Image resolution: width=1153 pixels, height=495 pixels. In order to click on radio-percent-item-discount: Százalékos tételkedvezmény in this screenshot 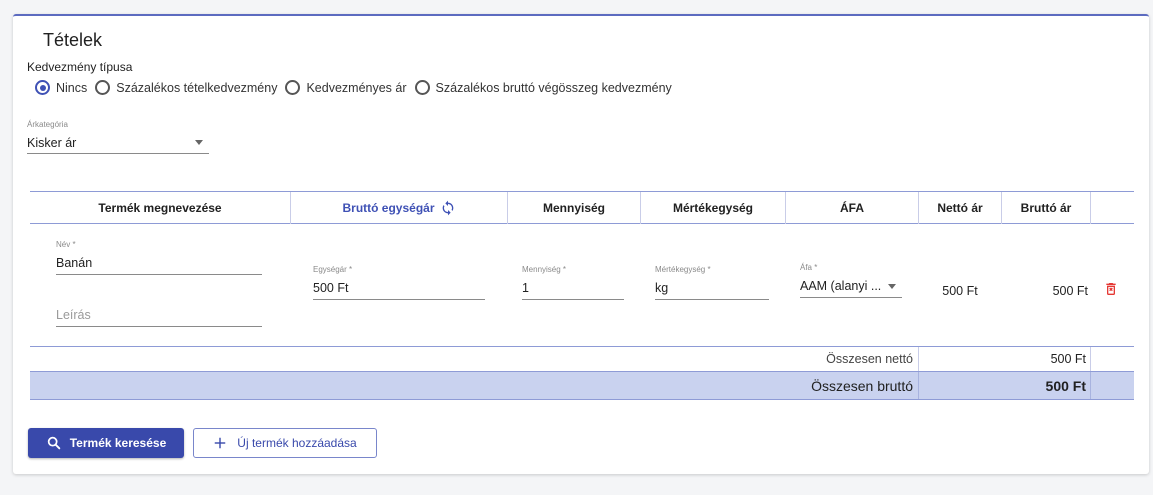, I will do `click(186, 87)`.